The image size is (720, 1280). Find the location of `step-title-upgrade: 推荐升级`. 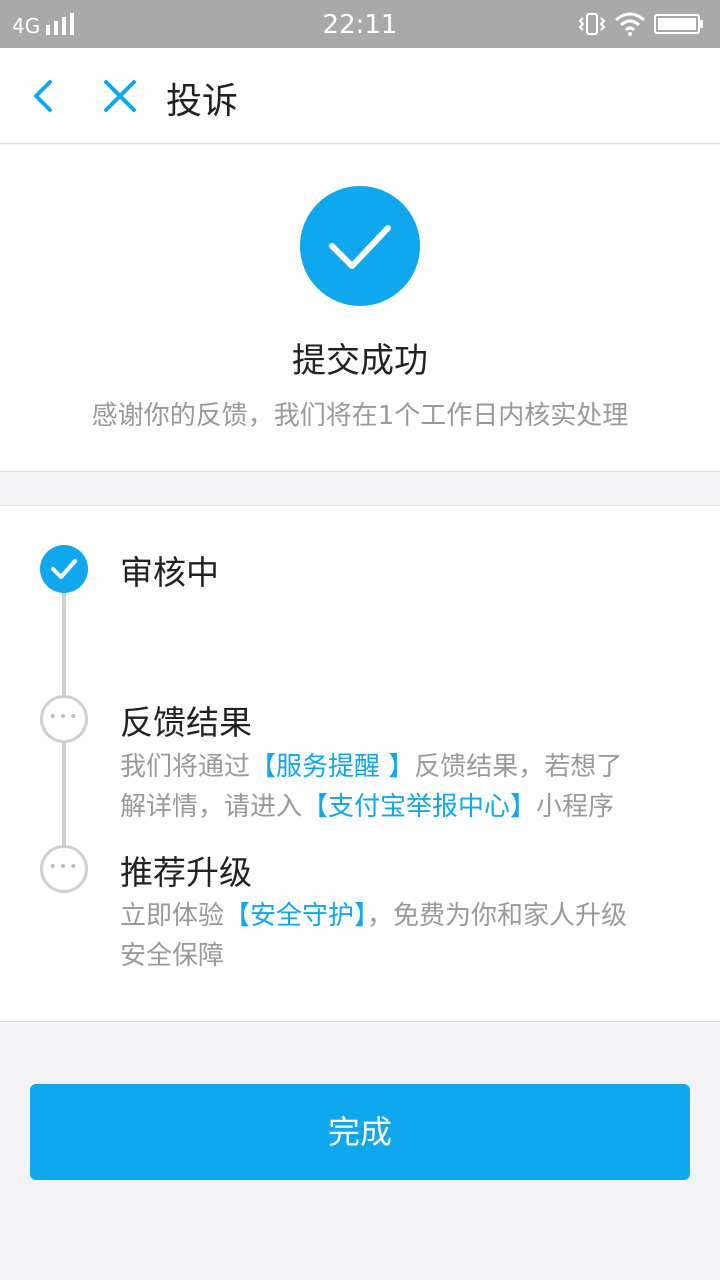

step-title-upgrade: 推荐升级 is located at coordinates (186, 872).